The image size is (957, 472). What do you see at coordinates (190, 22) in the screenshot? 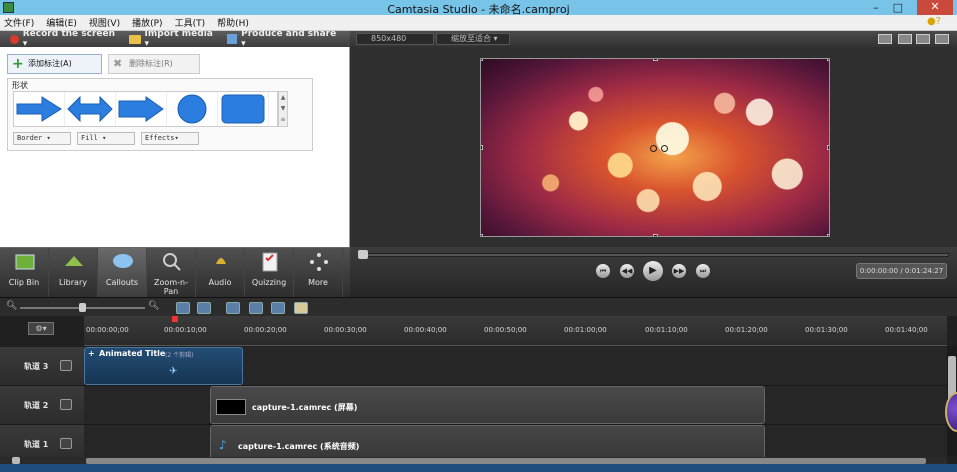
I see `menu-tools: 工具(T)` at bounding box center [190, 22].